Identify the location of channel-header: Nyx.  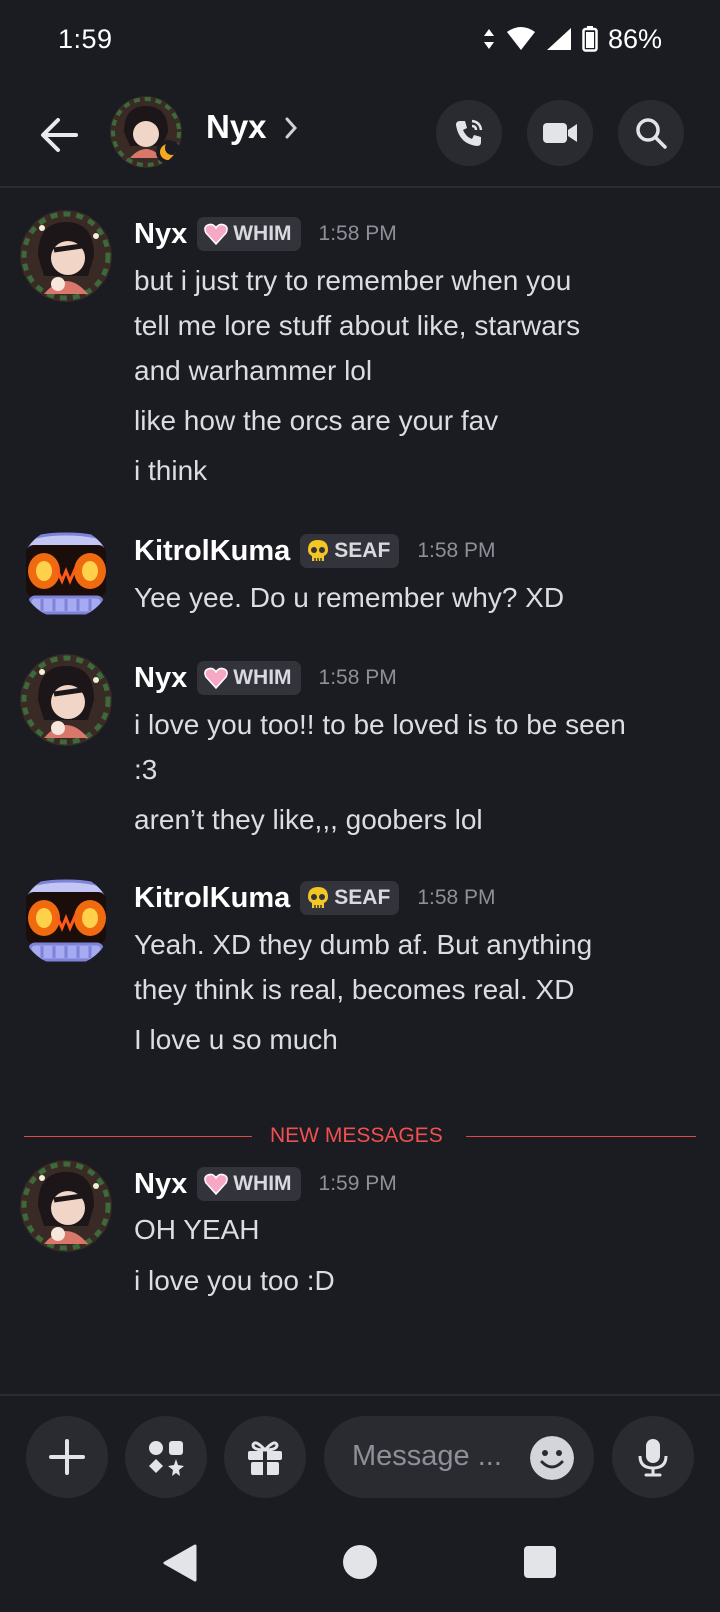
(360, 137).